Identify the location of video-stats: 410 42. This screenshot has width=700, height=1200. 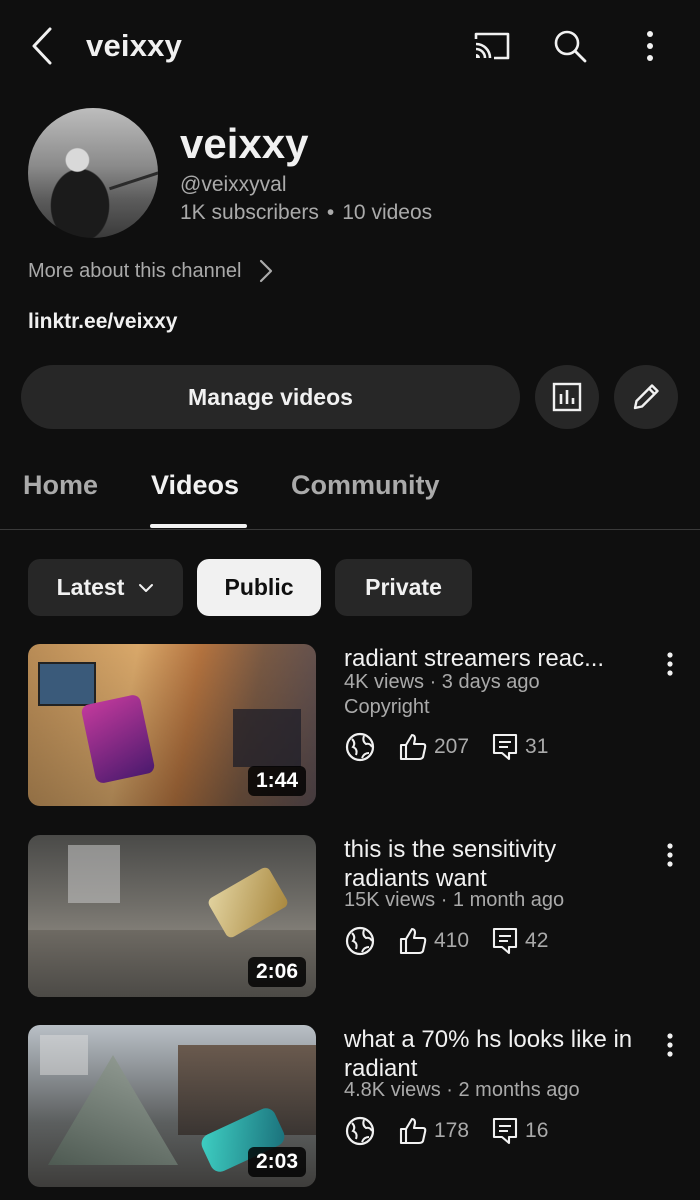
(446, 941).